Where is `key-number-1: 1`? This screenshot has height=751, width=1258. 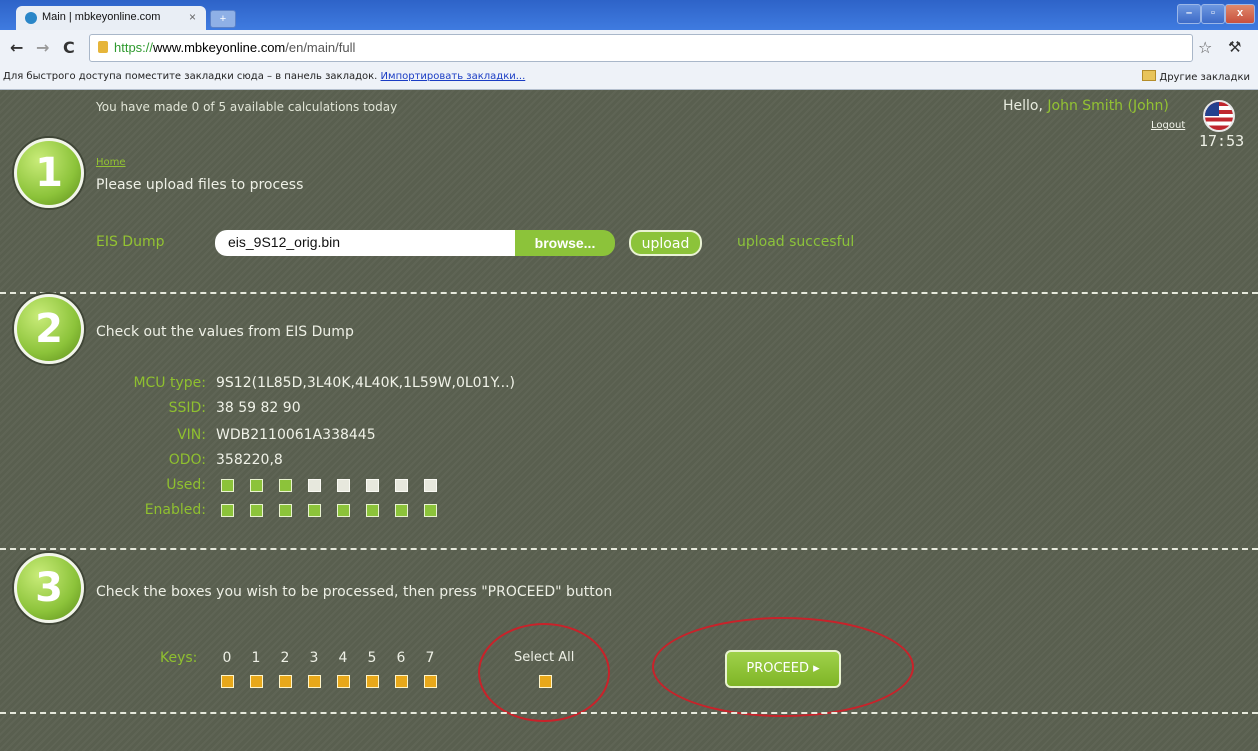 key-number-1: 1 is located at coordinates (256, 658).